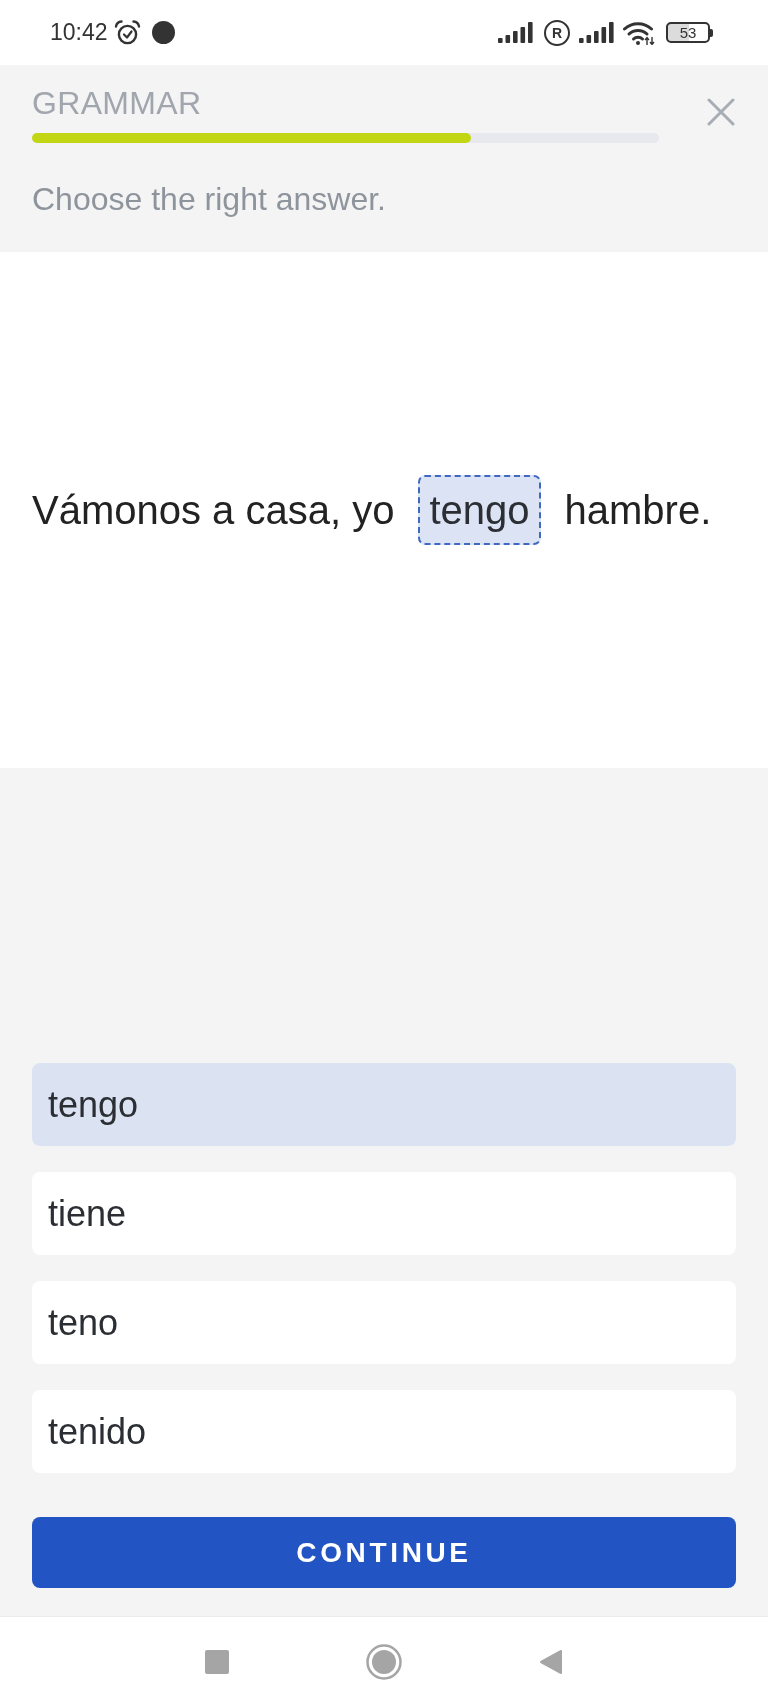 The height and width of the screenshot is (1707, 768). I want to click on clock-time: 10:42, so click(79, 32).